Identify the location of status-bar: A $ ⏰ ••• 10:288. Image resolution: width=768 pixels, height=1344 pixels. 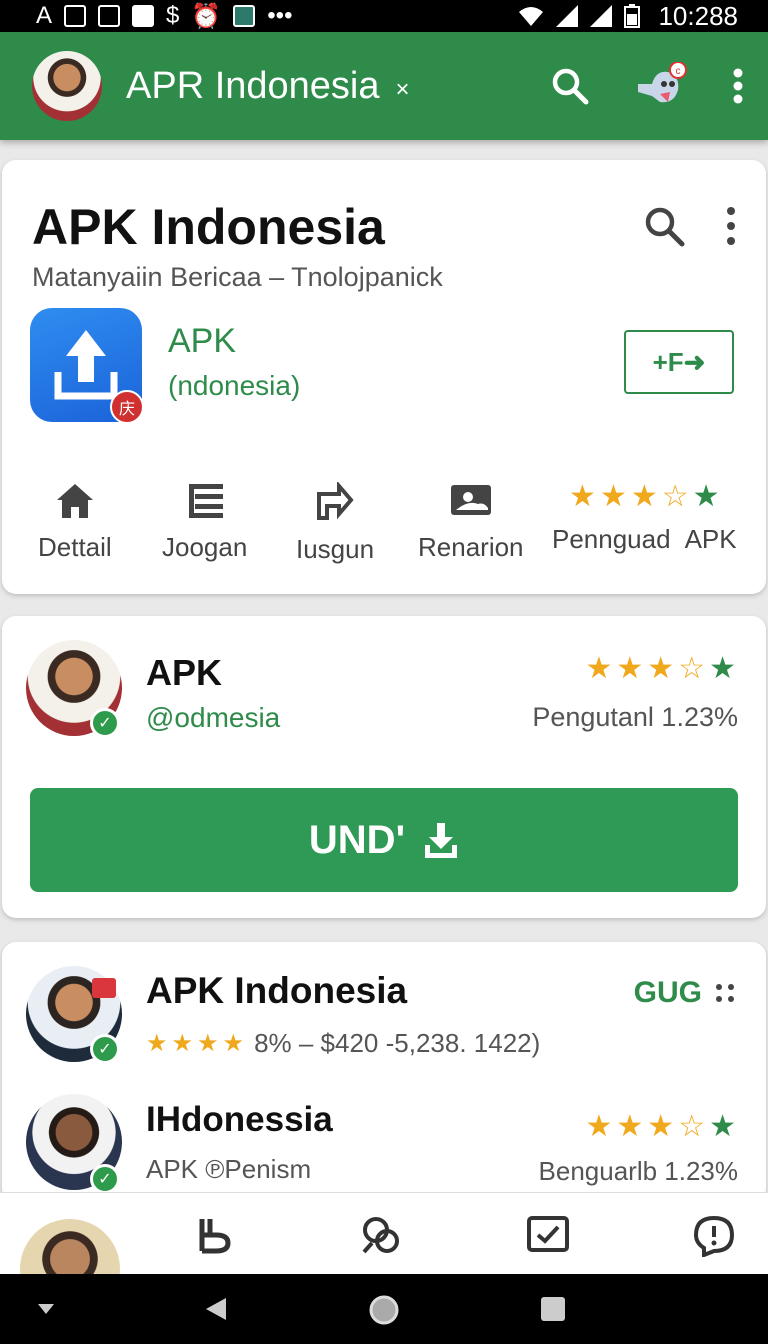
(384, 16).